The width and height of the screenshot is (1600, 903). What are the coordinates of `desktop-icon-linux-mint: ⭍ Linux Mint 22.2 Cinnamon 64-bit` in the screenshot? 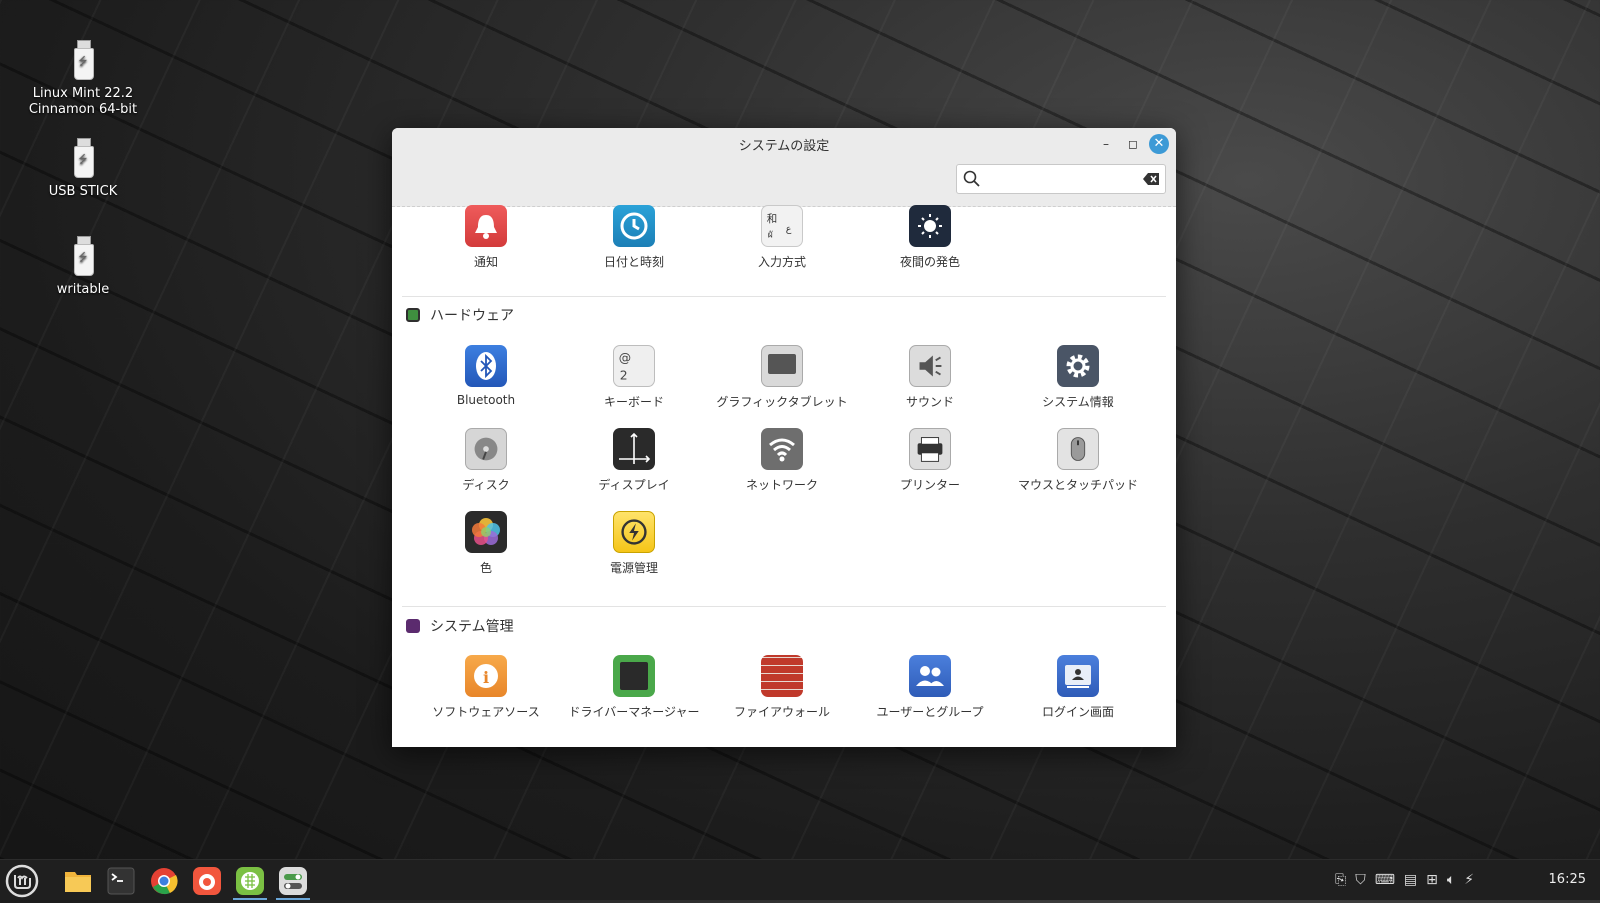 It's located at (83, 79).